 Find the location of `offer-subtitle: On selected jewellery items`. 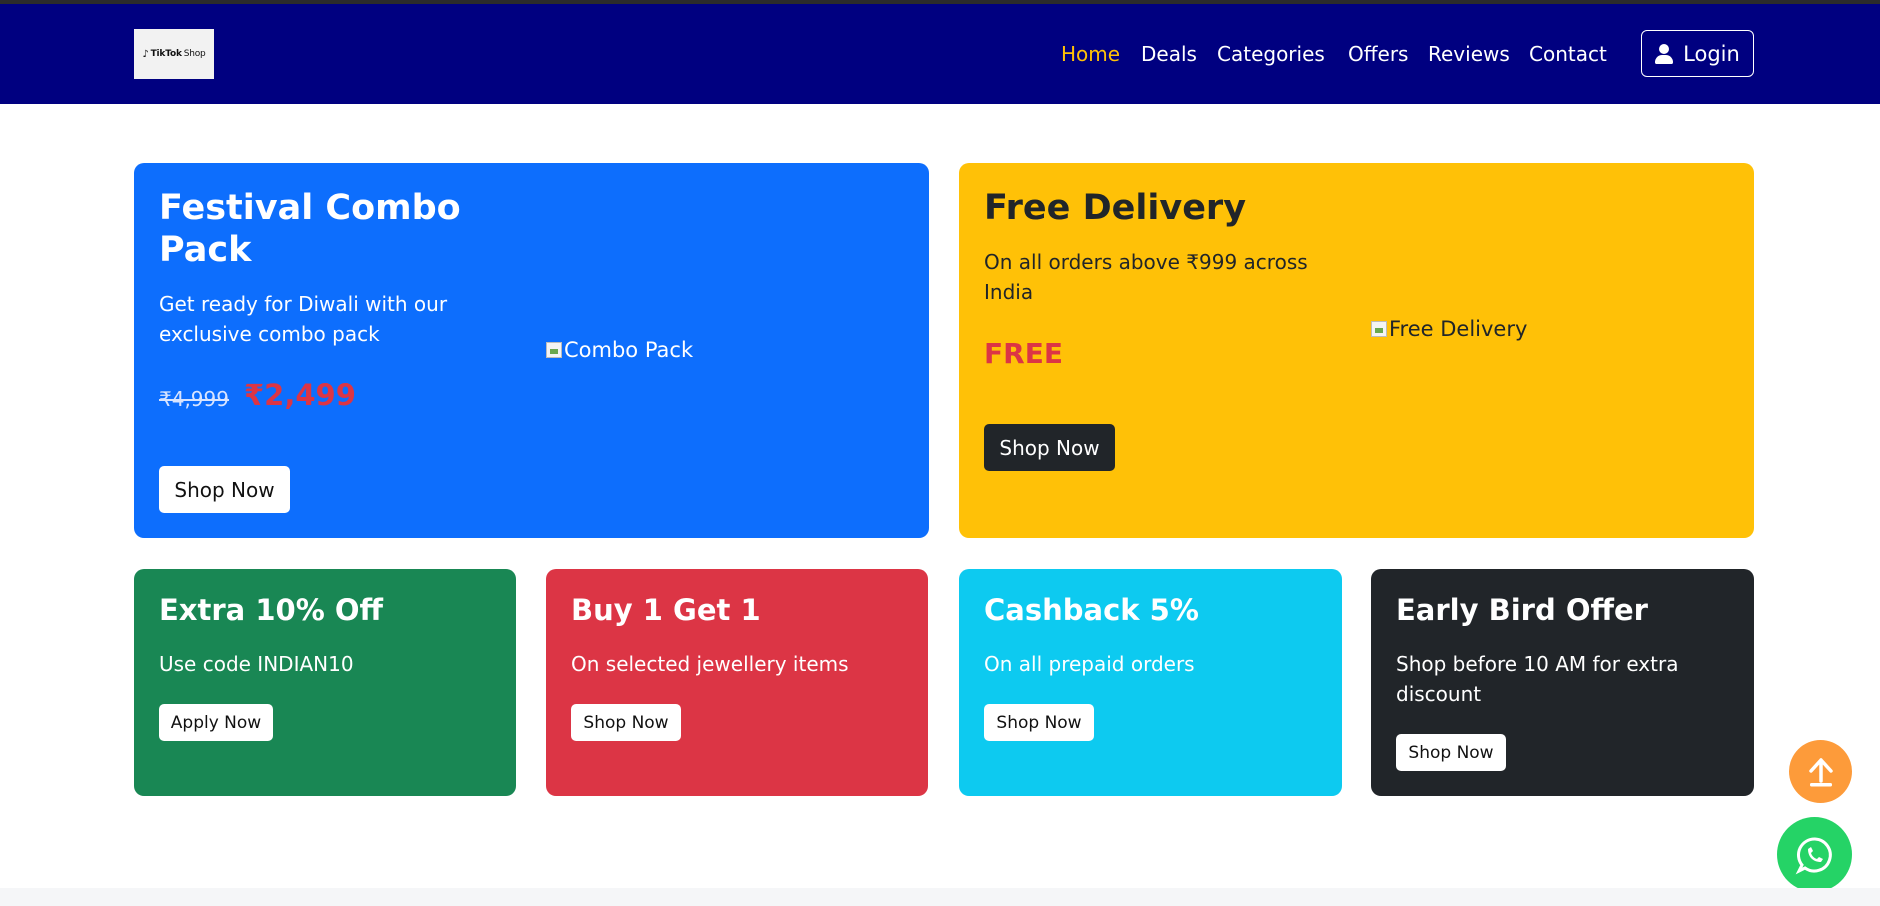

offer-subtitle: On selected jewellery items is located at coordinates (710, 664).